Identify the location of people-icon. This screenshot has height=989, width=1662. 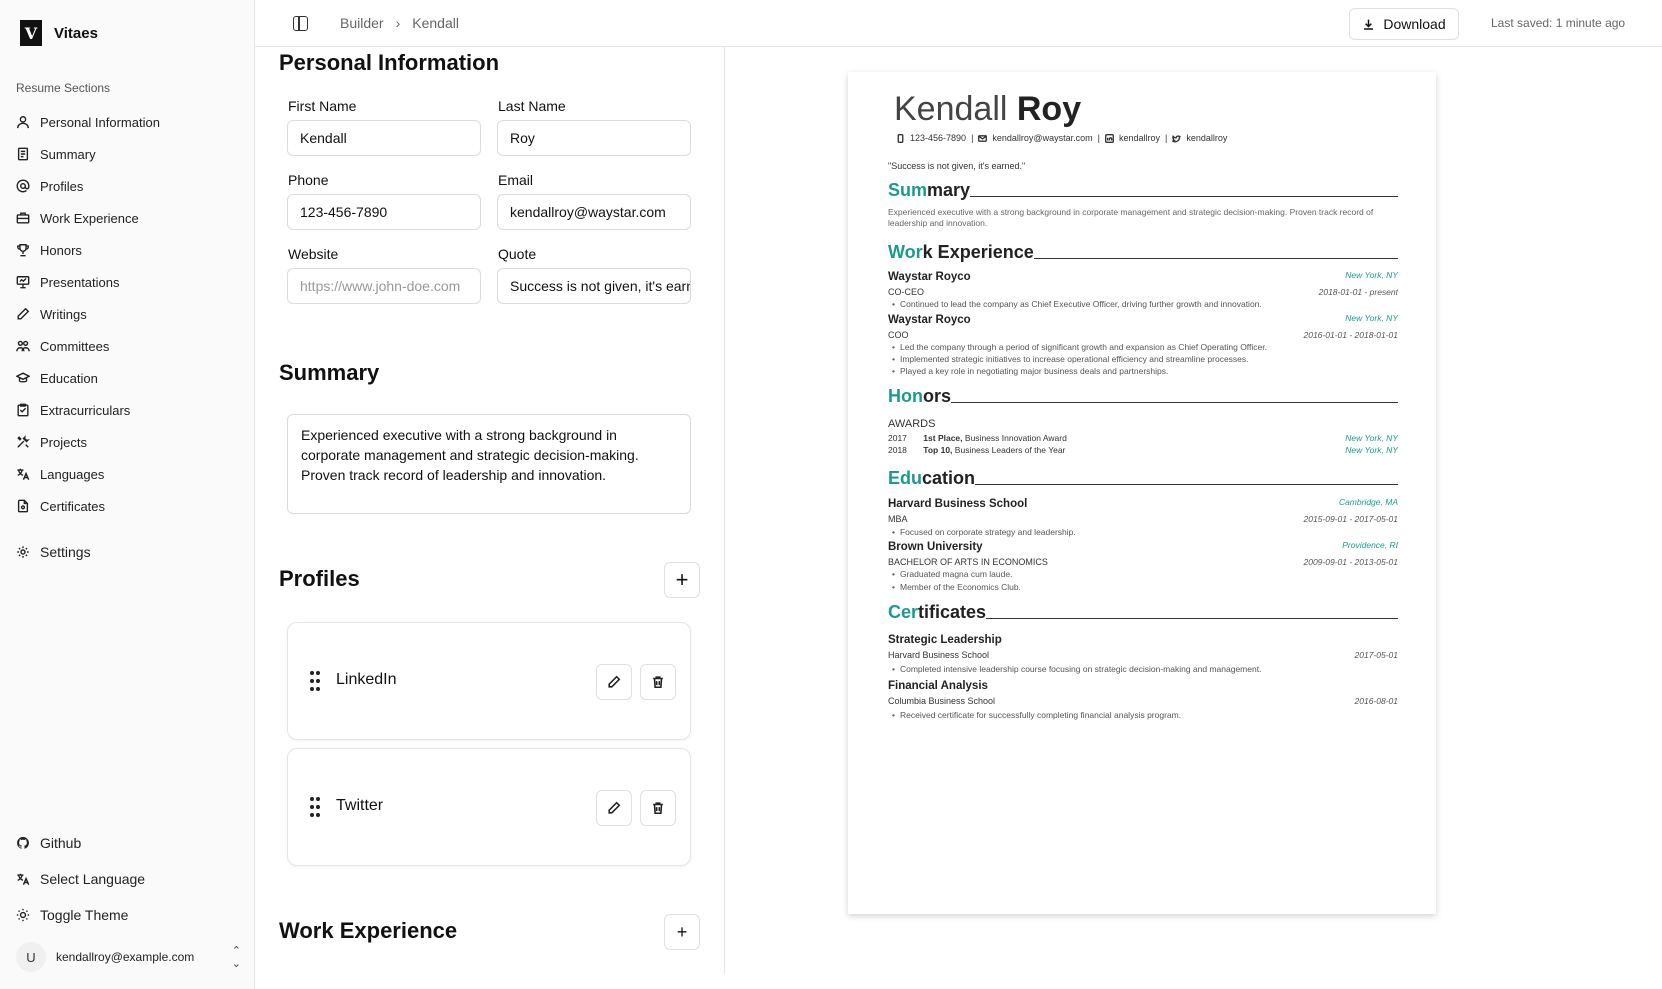
(23, 346).